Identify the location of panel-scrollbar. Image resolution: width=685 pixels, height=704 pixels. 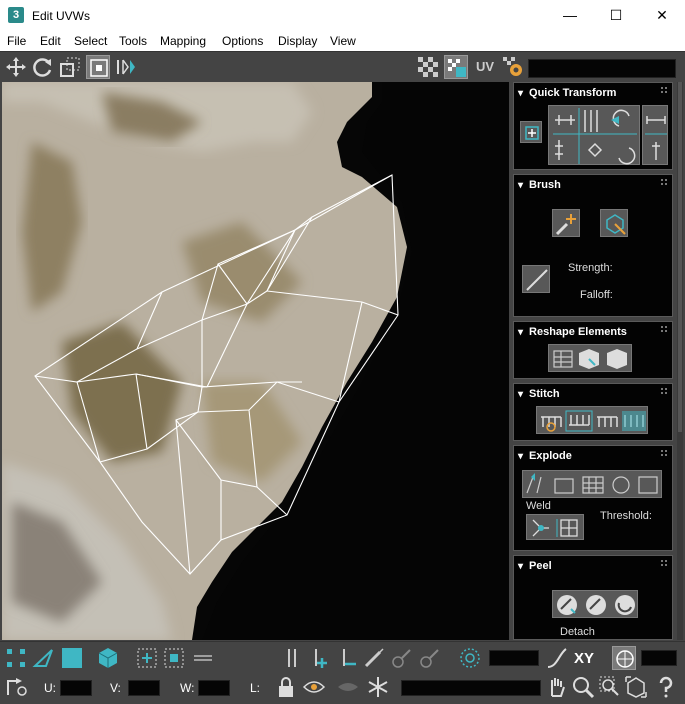
(680, 361).